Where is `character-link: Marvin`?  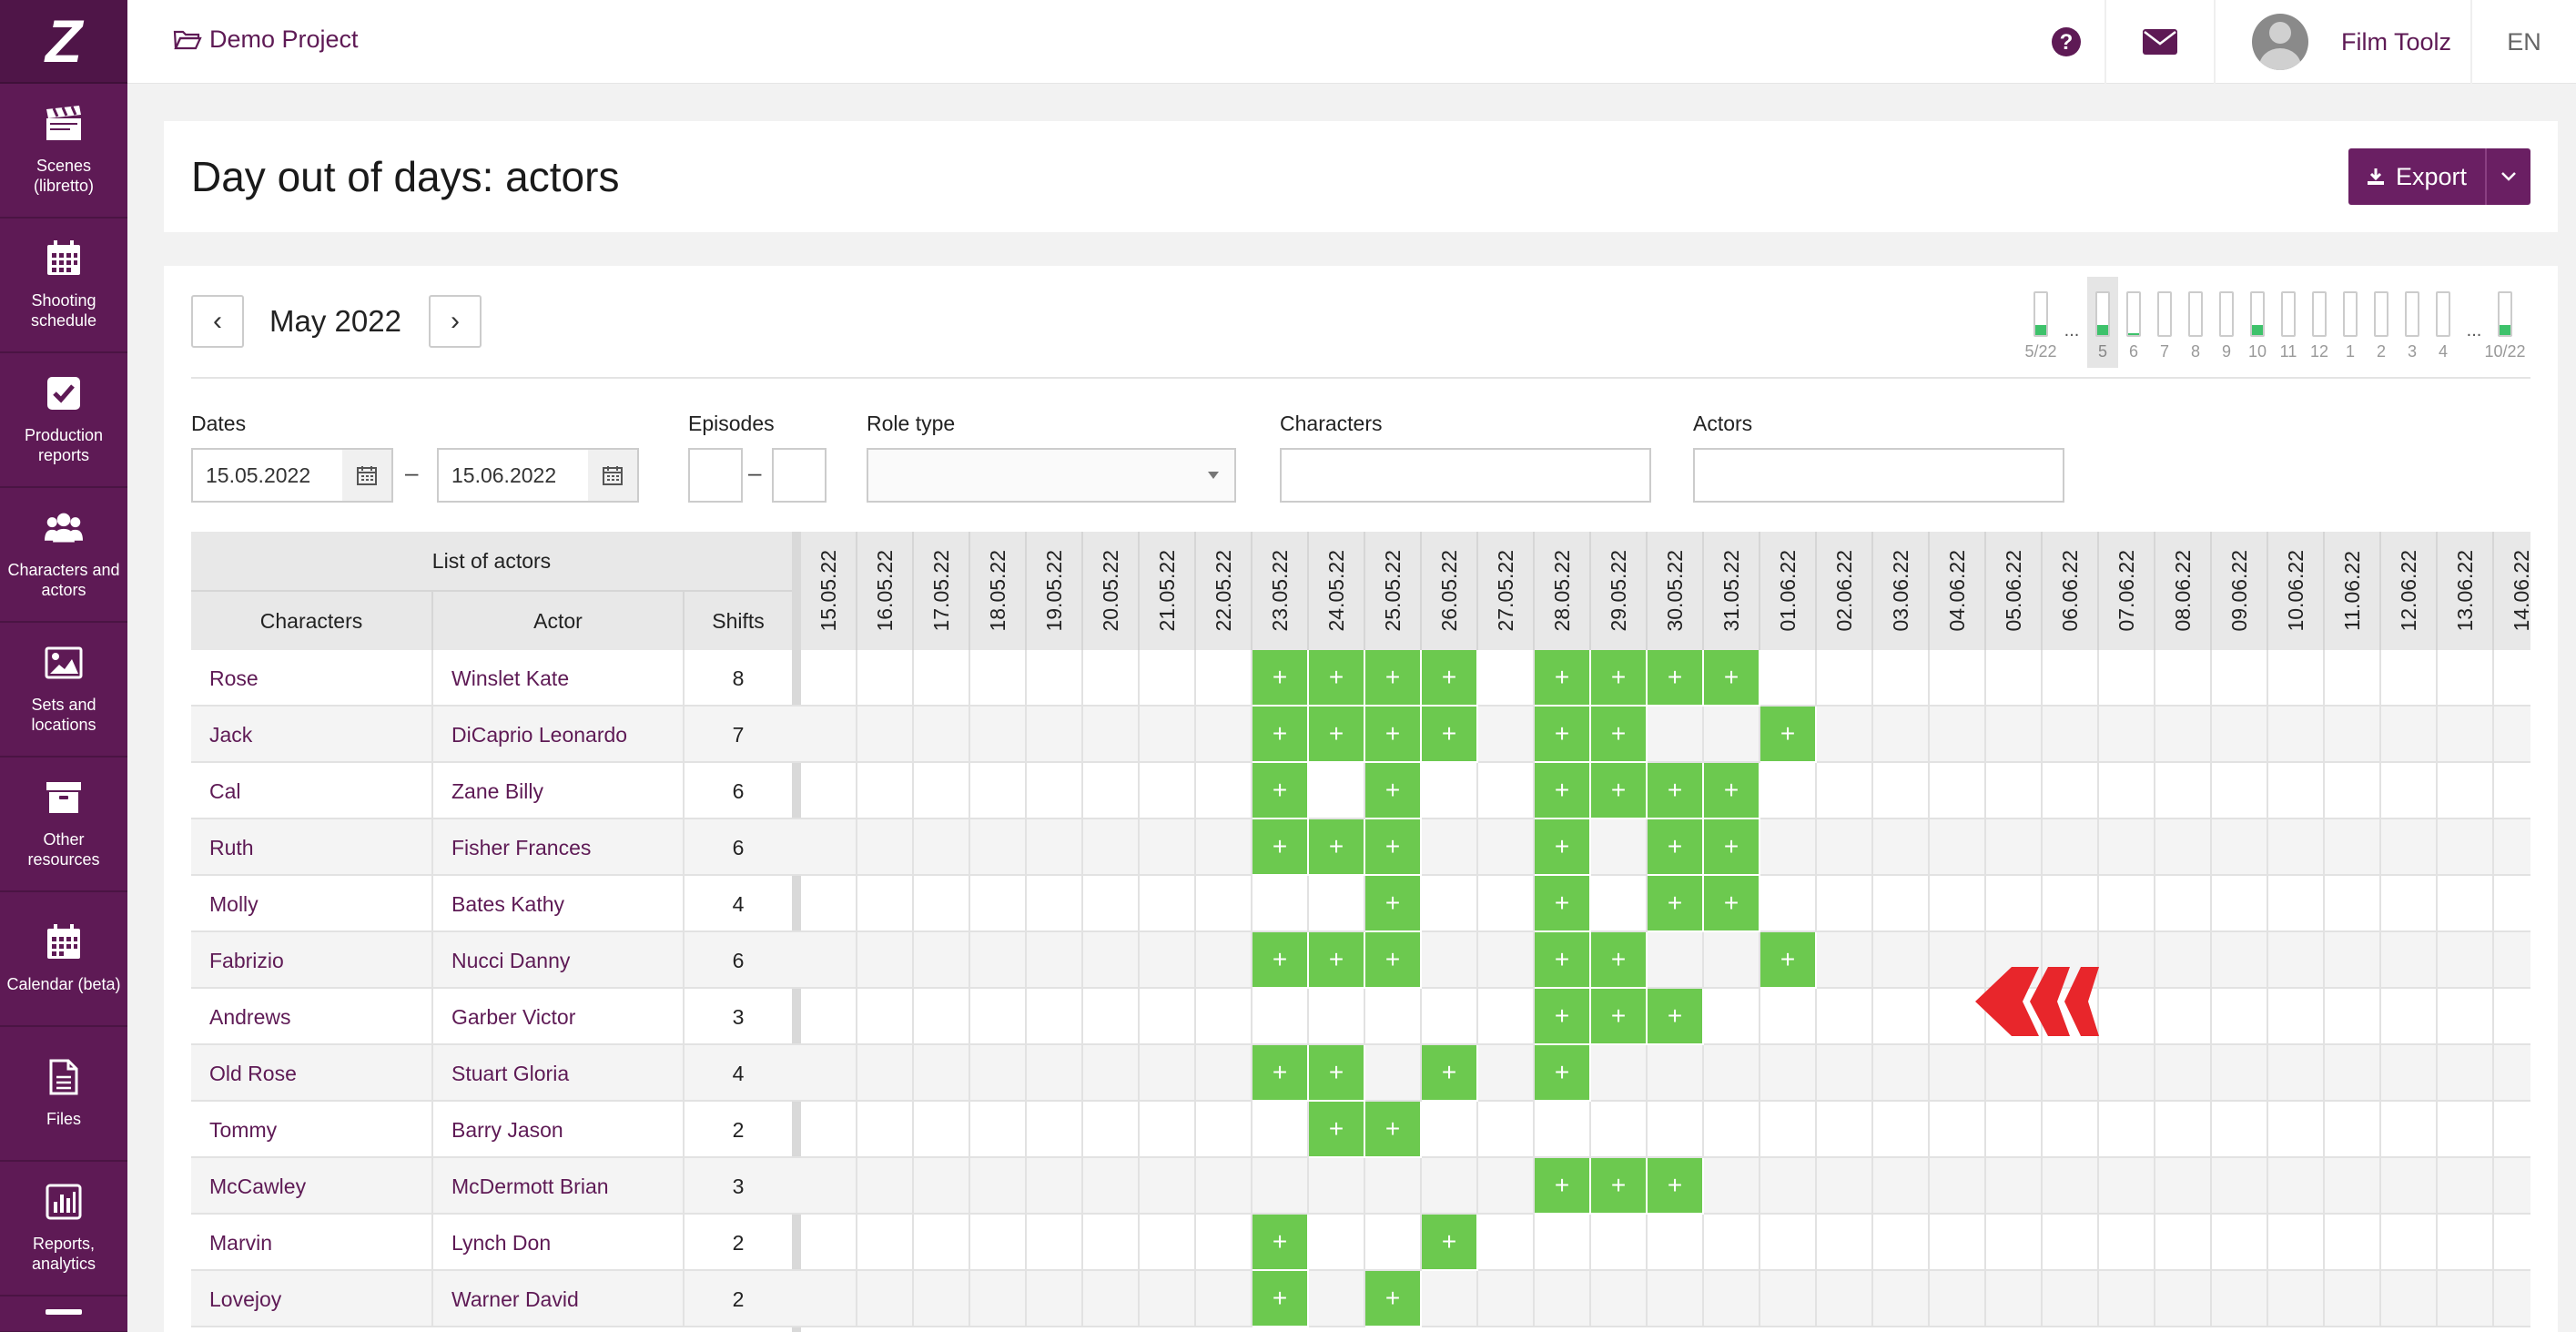
character-link: Marvin is located at coordinates (312, 1243).